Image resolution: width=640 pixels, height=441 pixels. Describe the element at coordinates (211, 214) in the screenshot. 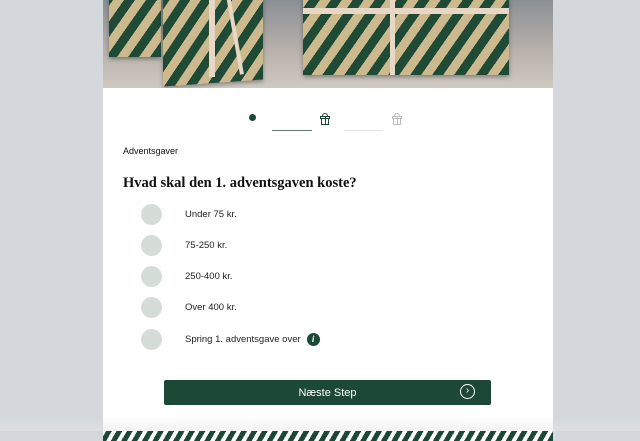

I see `option-label: Under 75 kr.` at that location.